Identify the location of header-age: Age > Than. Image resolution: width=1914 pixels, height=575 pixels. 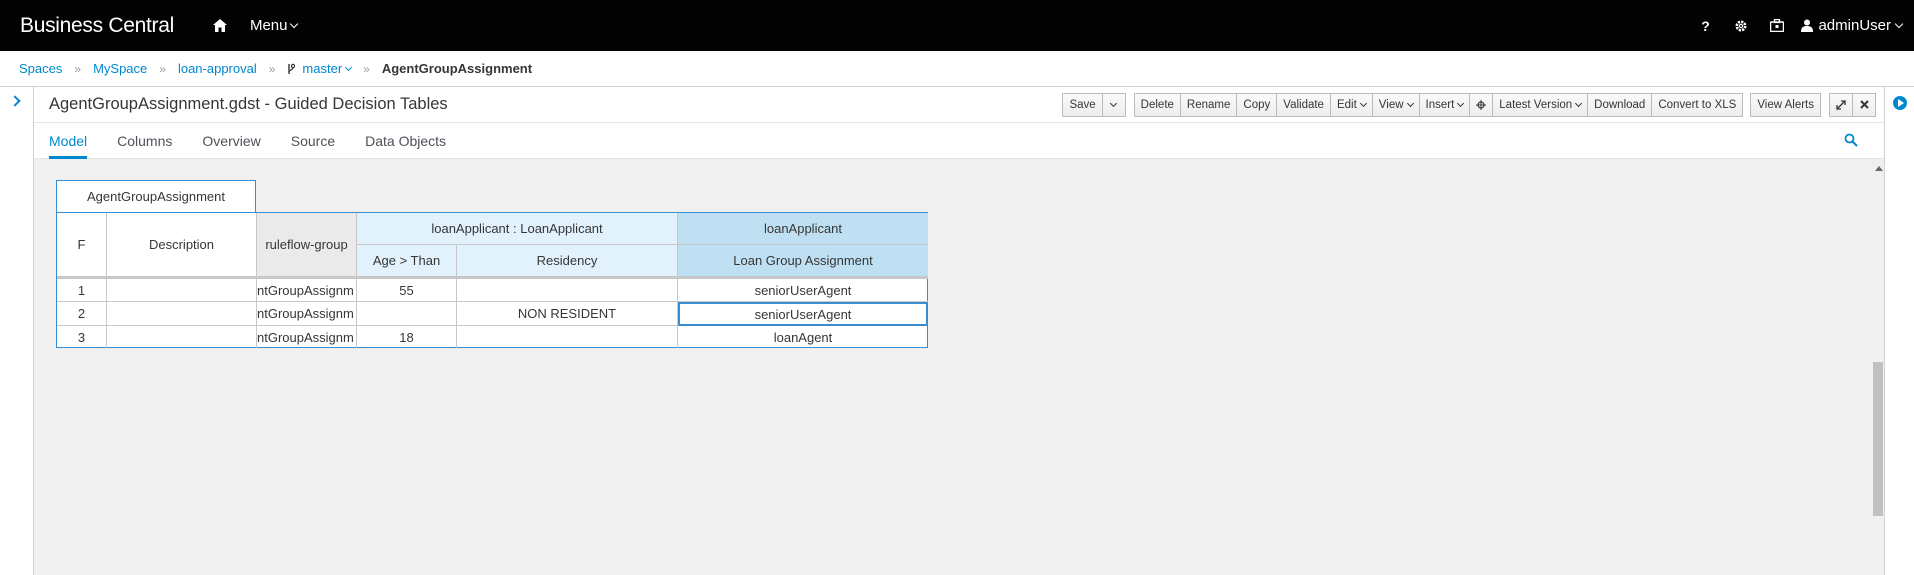
(407, 261).